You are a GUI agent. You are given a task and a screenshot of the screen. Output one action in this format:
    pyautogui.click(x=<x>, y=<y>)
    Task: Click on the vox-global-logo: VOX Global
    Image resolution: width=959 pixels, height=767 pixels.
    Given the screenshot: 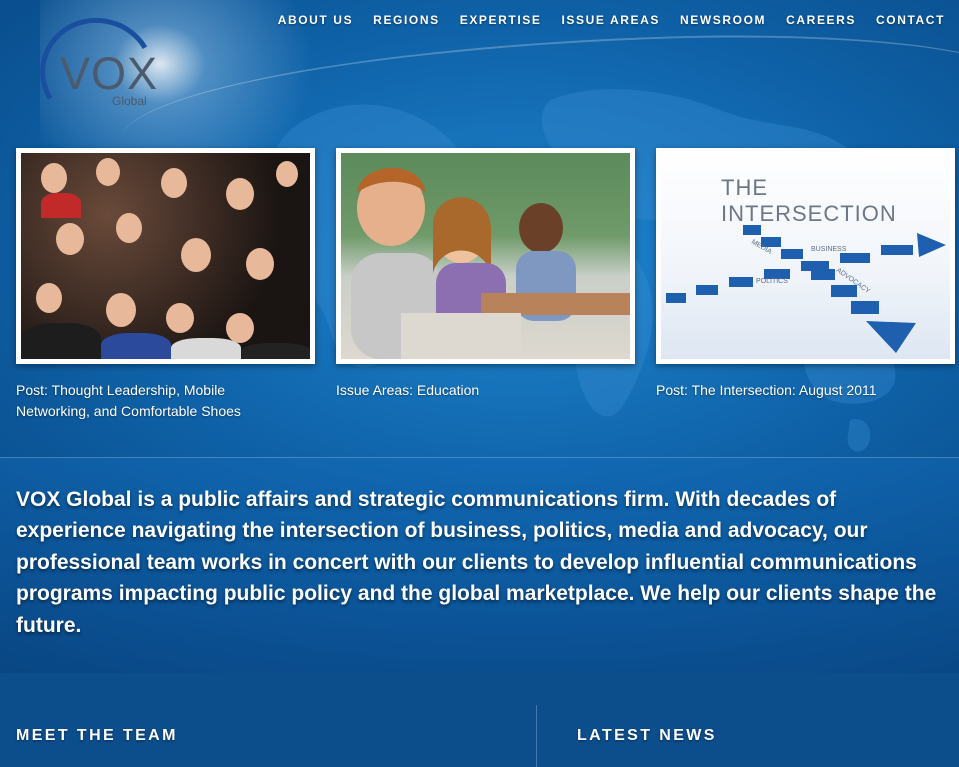 What is the action you would take?
    pyautogui.click(x=97, y=73)
    